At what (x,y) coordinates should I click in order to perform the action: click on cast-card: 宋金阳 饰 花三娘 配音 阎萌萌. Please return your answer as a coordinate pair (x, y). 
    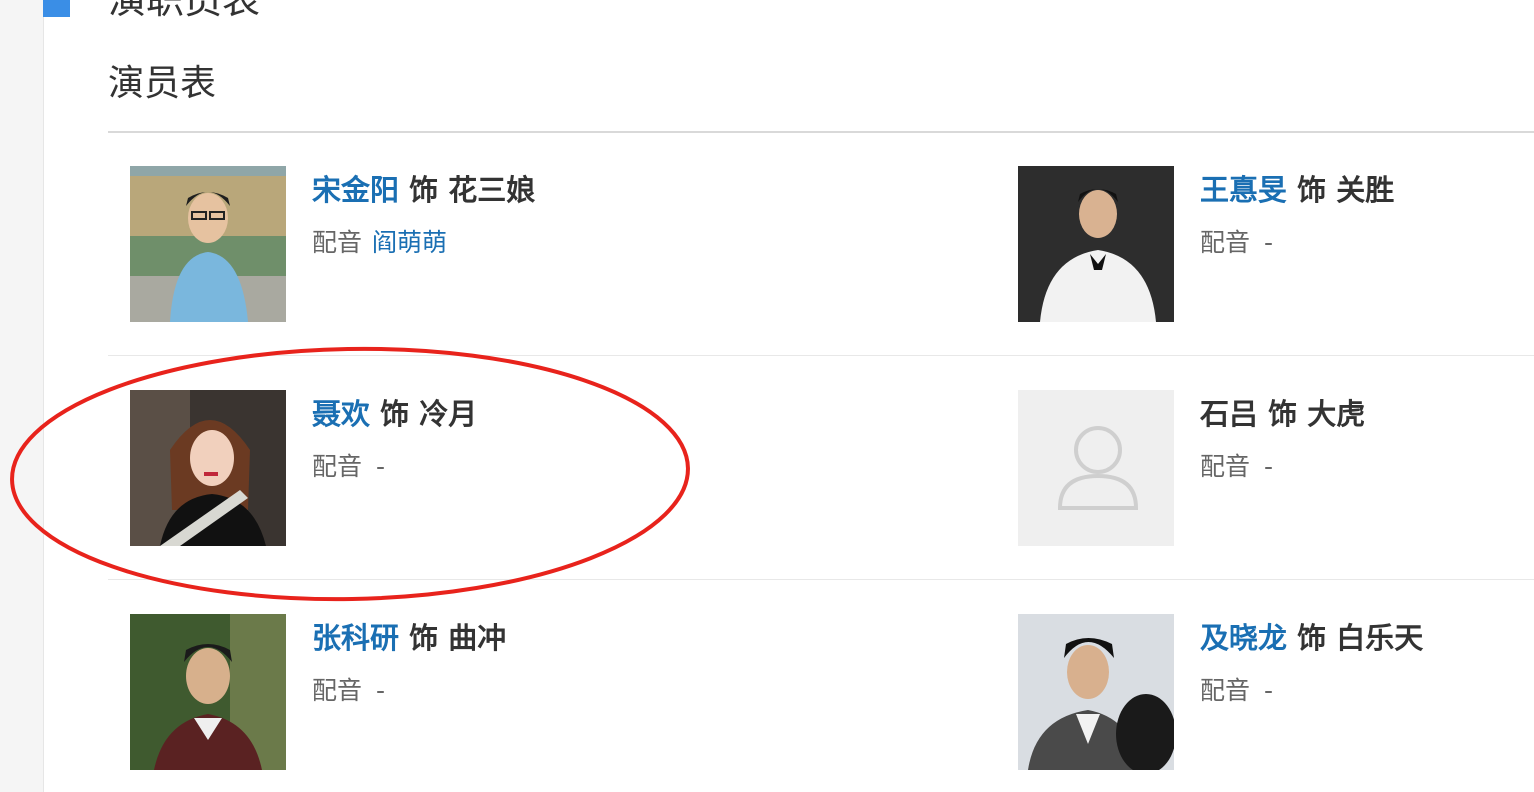
    Looking at the image, I should click on (430, 246).